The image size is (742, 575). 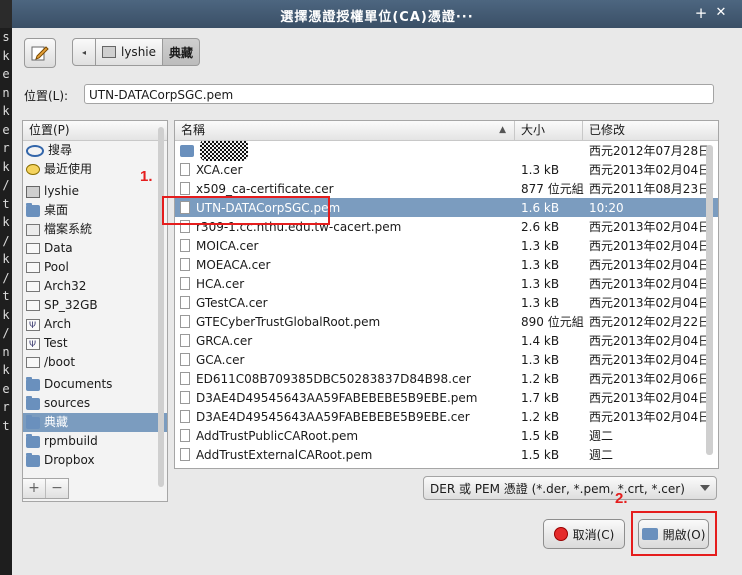 What do you see at coordinates (95, 441) in the screenshot?
I see `places-item: rpmbuild` at bounding box center [95, 441].